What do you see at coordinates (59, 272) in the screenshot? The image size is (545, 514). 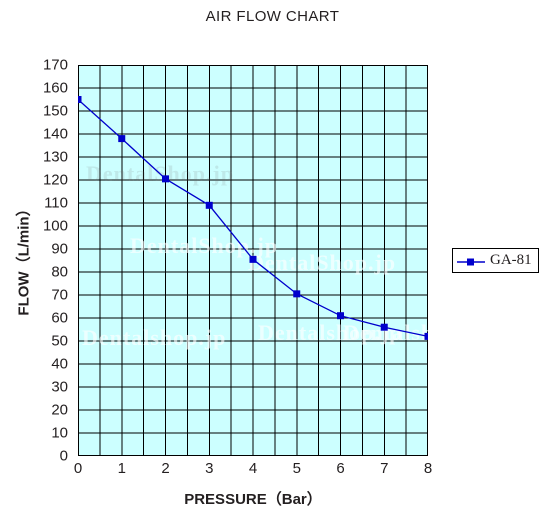 I see `y-axis-tick-label: 80` at bounding box center [59, 272].